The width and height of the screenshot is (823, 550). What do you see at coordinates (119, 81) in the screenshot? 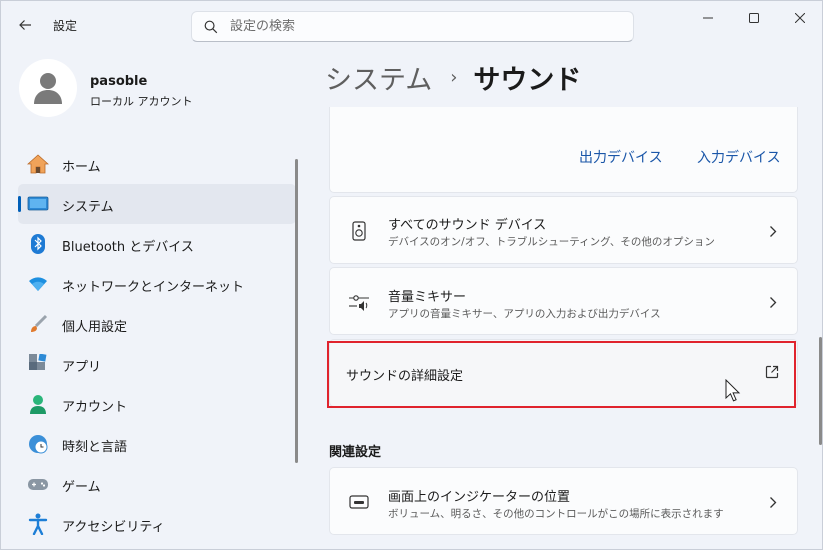
I see `user-name: pasoble` at bounding box center [119, 81].